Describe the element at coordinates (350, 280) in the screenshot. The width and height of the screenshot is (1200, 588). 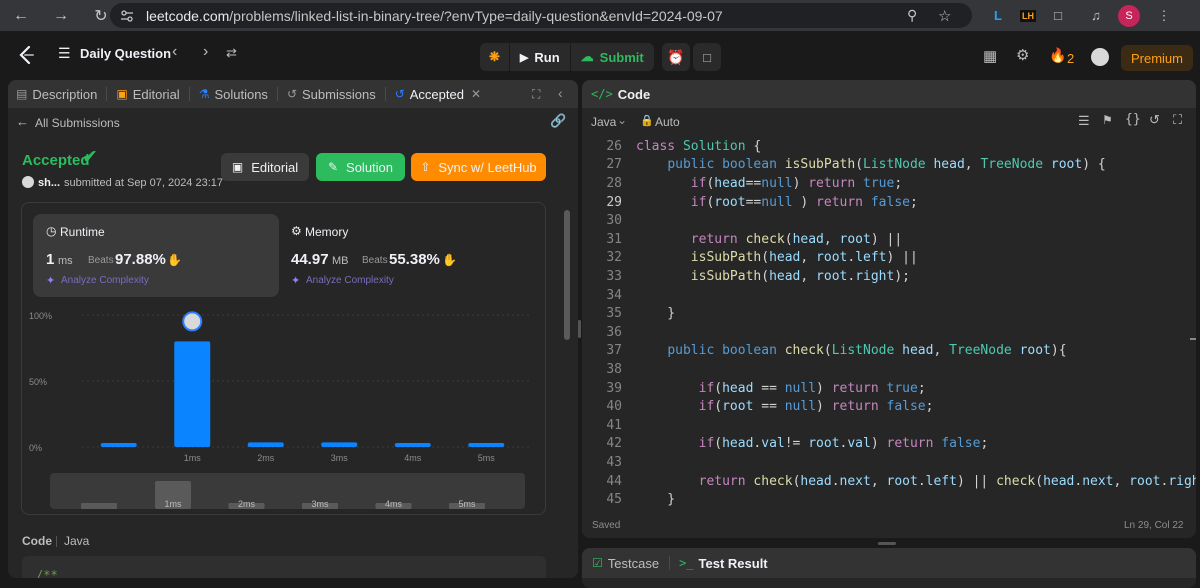
I see `memory-analyze-link: Analyze Complexity` at that location.